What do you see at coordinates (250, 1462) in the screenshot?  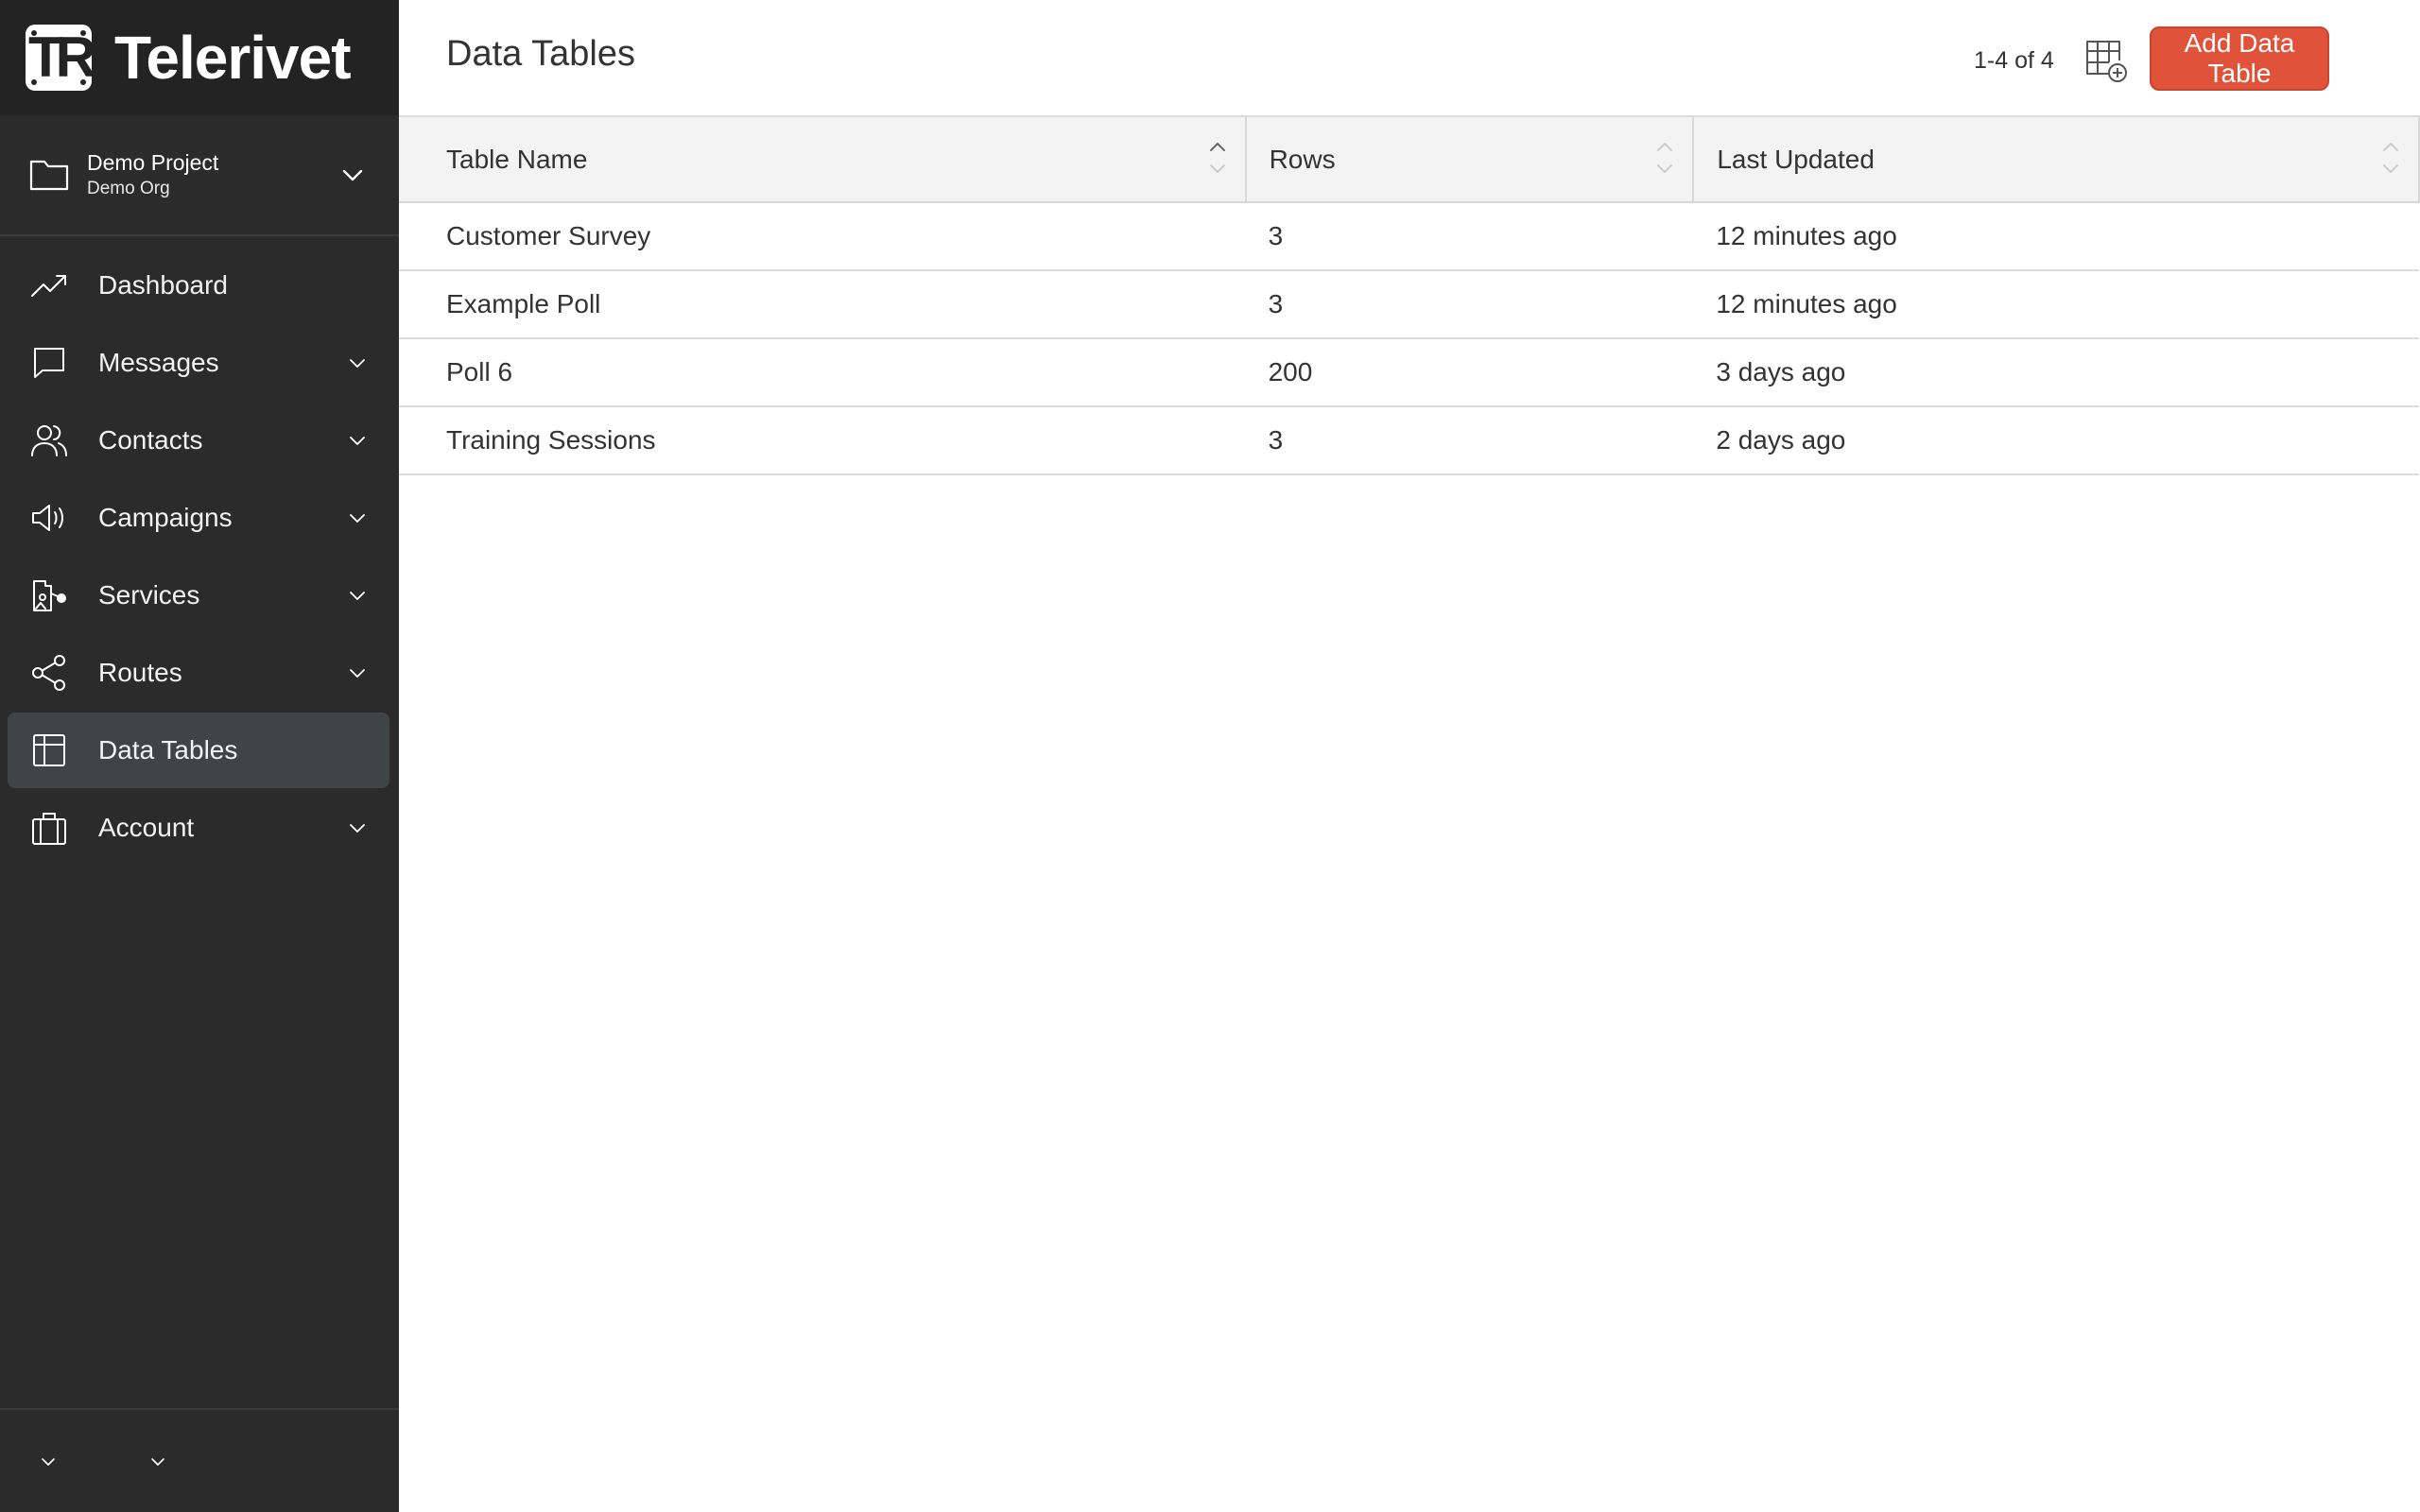 I see `user-menu-button` at bounding box center [250, 1462].